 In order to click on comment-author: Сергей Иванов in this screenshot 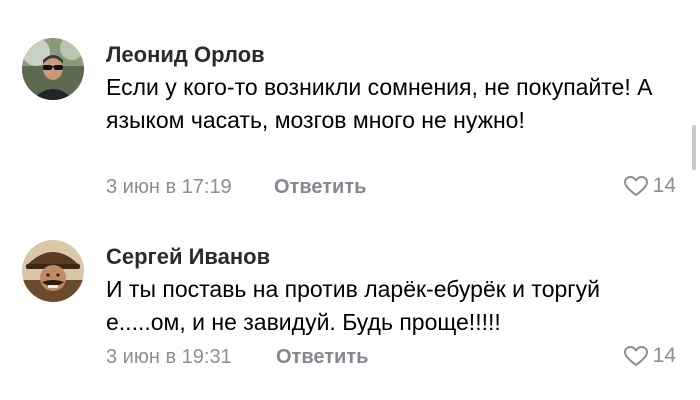, I will do `click(188, 257)`.